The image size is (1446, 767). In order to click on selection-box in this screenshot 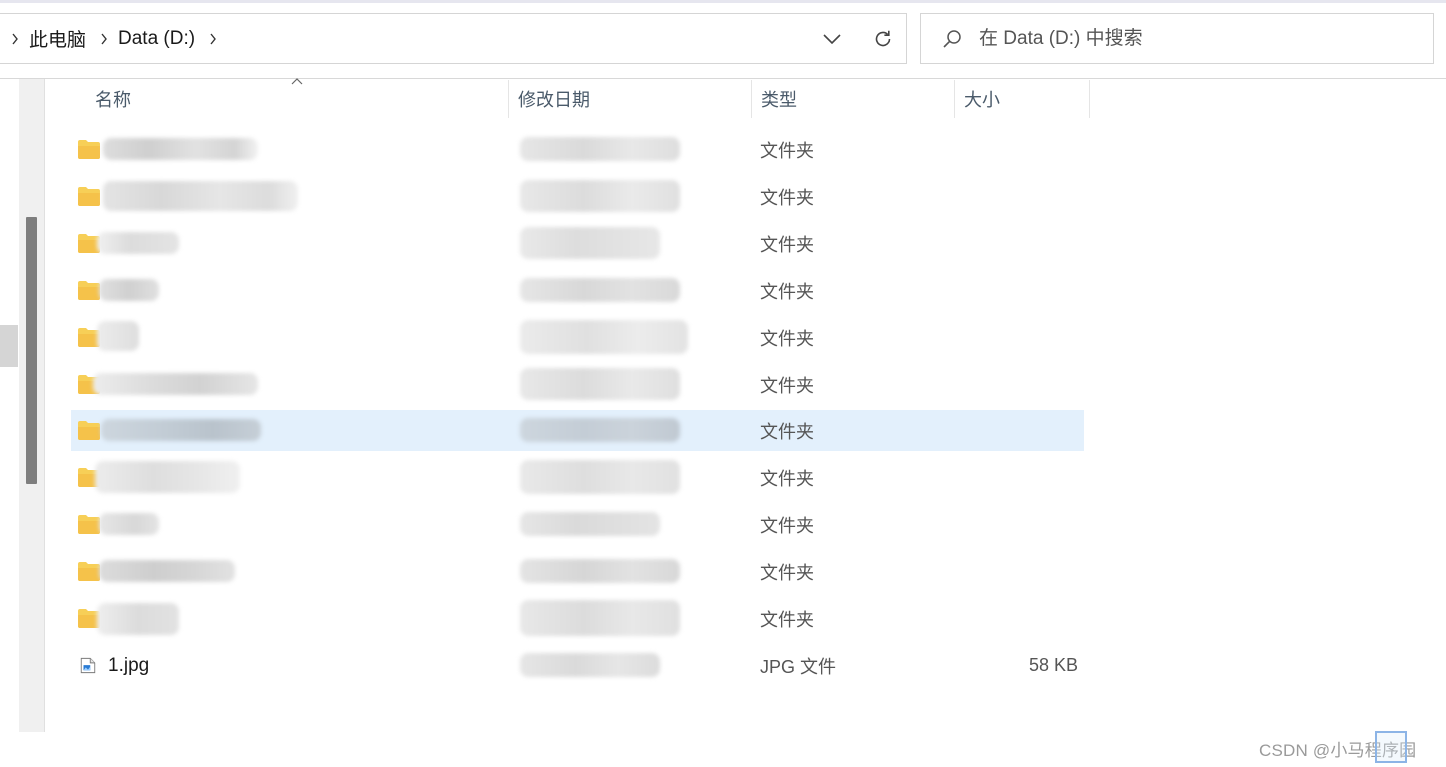, I will do `click(1391, 747)`.